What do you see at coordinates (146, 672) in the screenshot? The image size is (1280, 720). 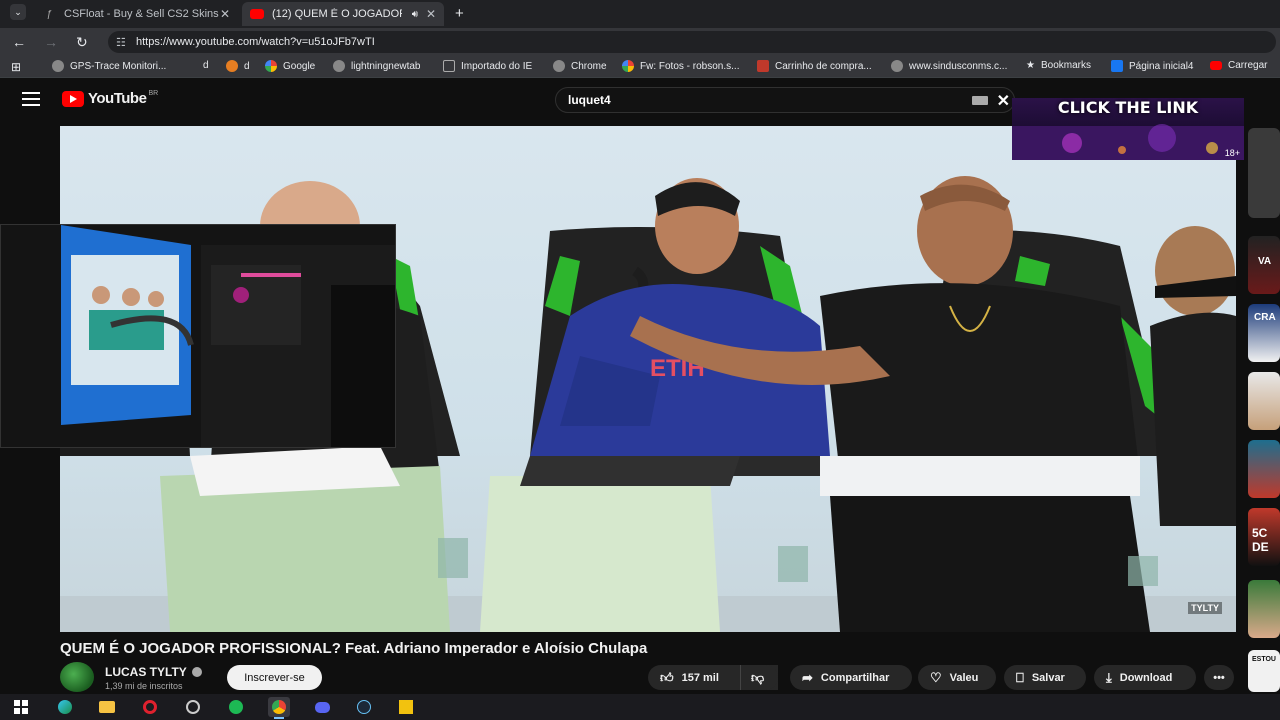 I see `channel-name-text: LUCAS TYLTY` at bounding box center [146, 672].